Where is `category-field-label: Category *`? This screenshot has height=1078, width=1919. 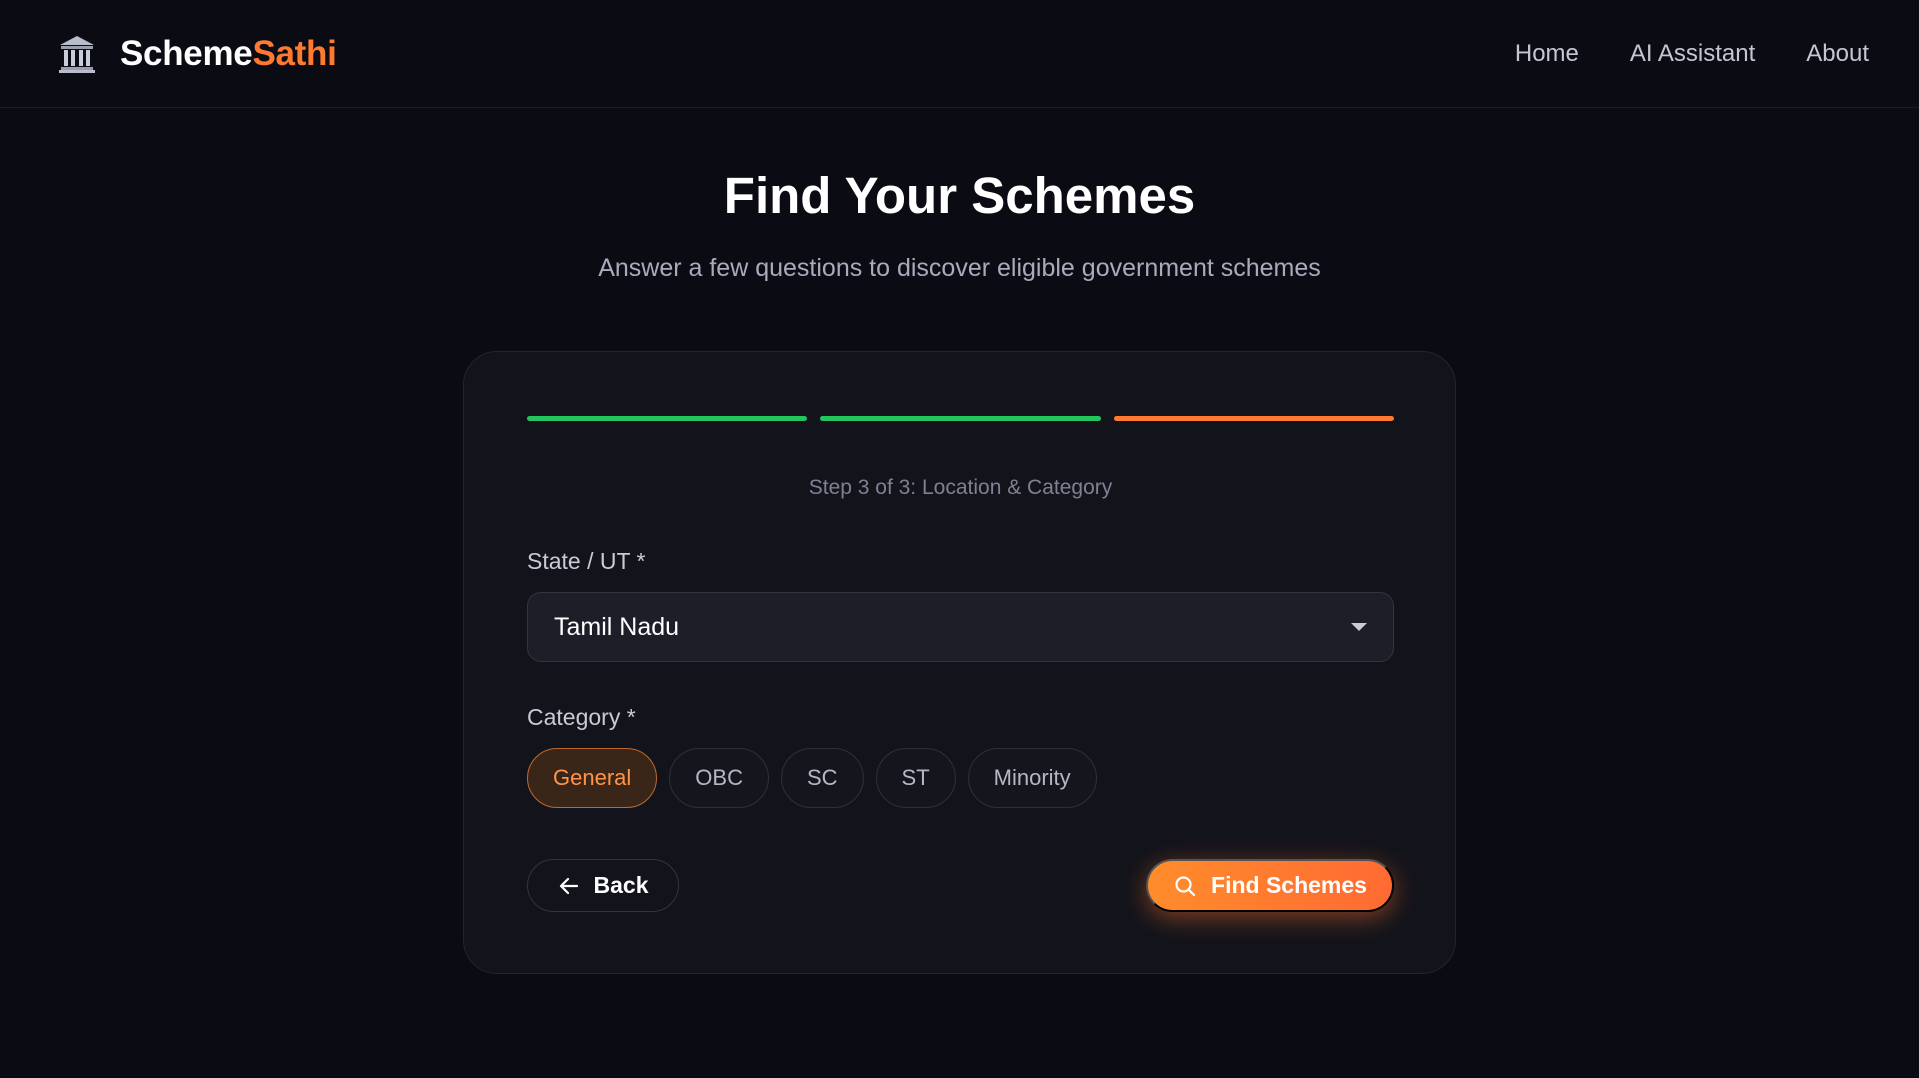
category-field-label: Category * is located at coordinates (581, 717).